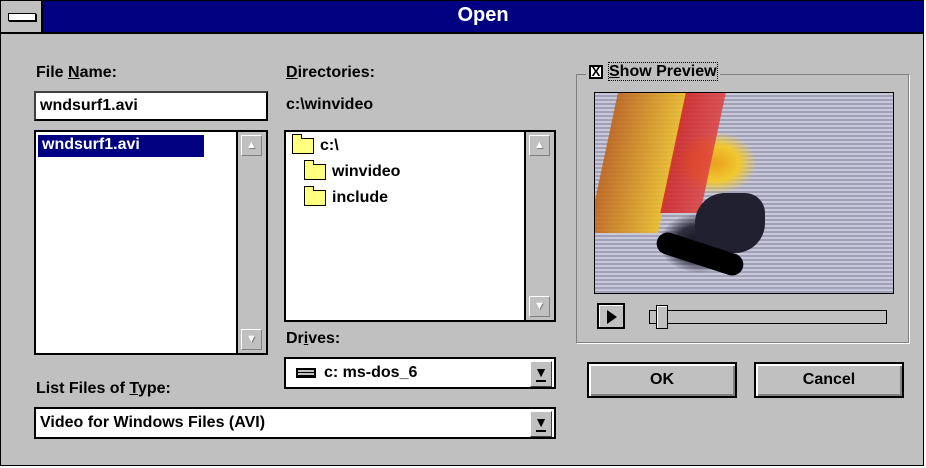 The height and width of the screenshot is (468, 926). I want to click on checkbox-checked-icon: X, so click(596, 71).